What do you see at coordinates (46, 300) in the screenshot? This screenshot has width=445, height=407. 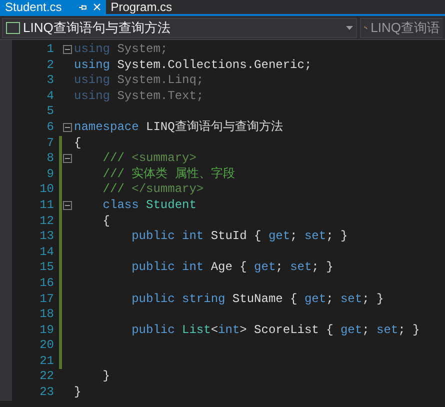 I see `line-number: 17` at bounding box center [46, 300].